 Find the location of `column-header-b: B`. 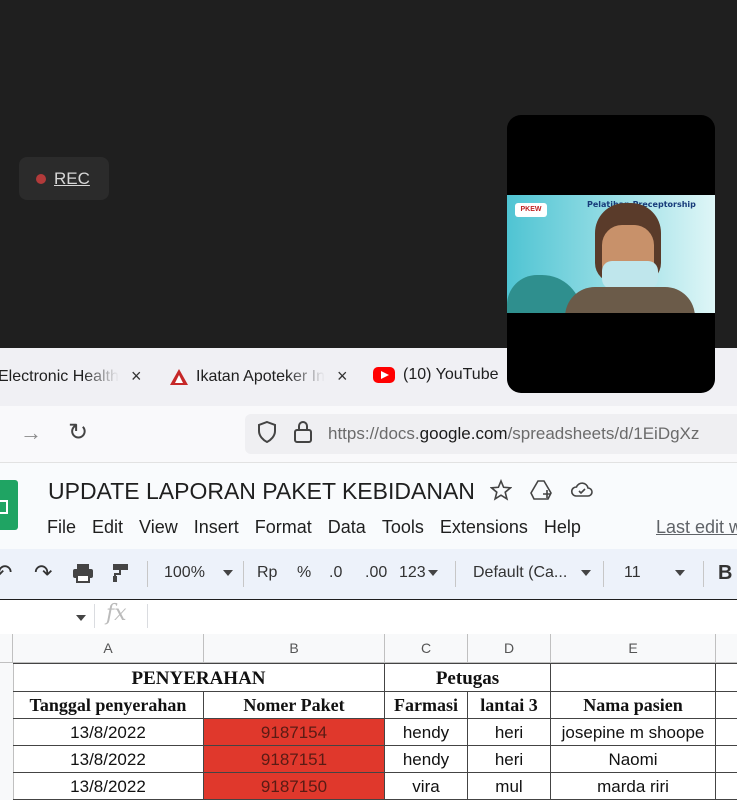

column-header-b: B is located at coordinates (294, 648).